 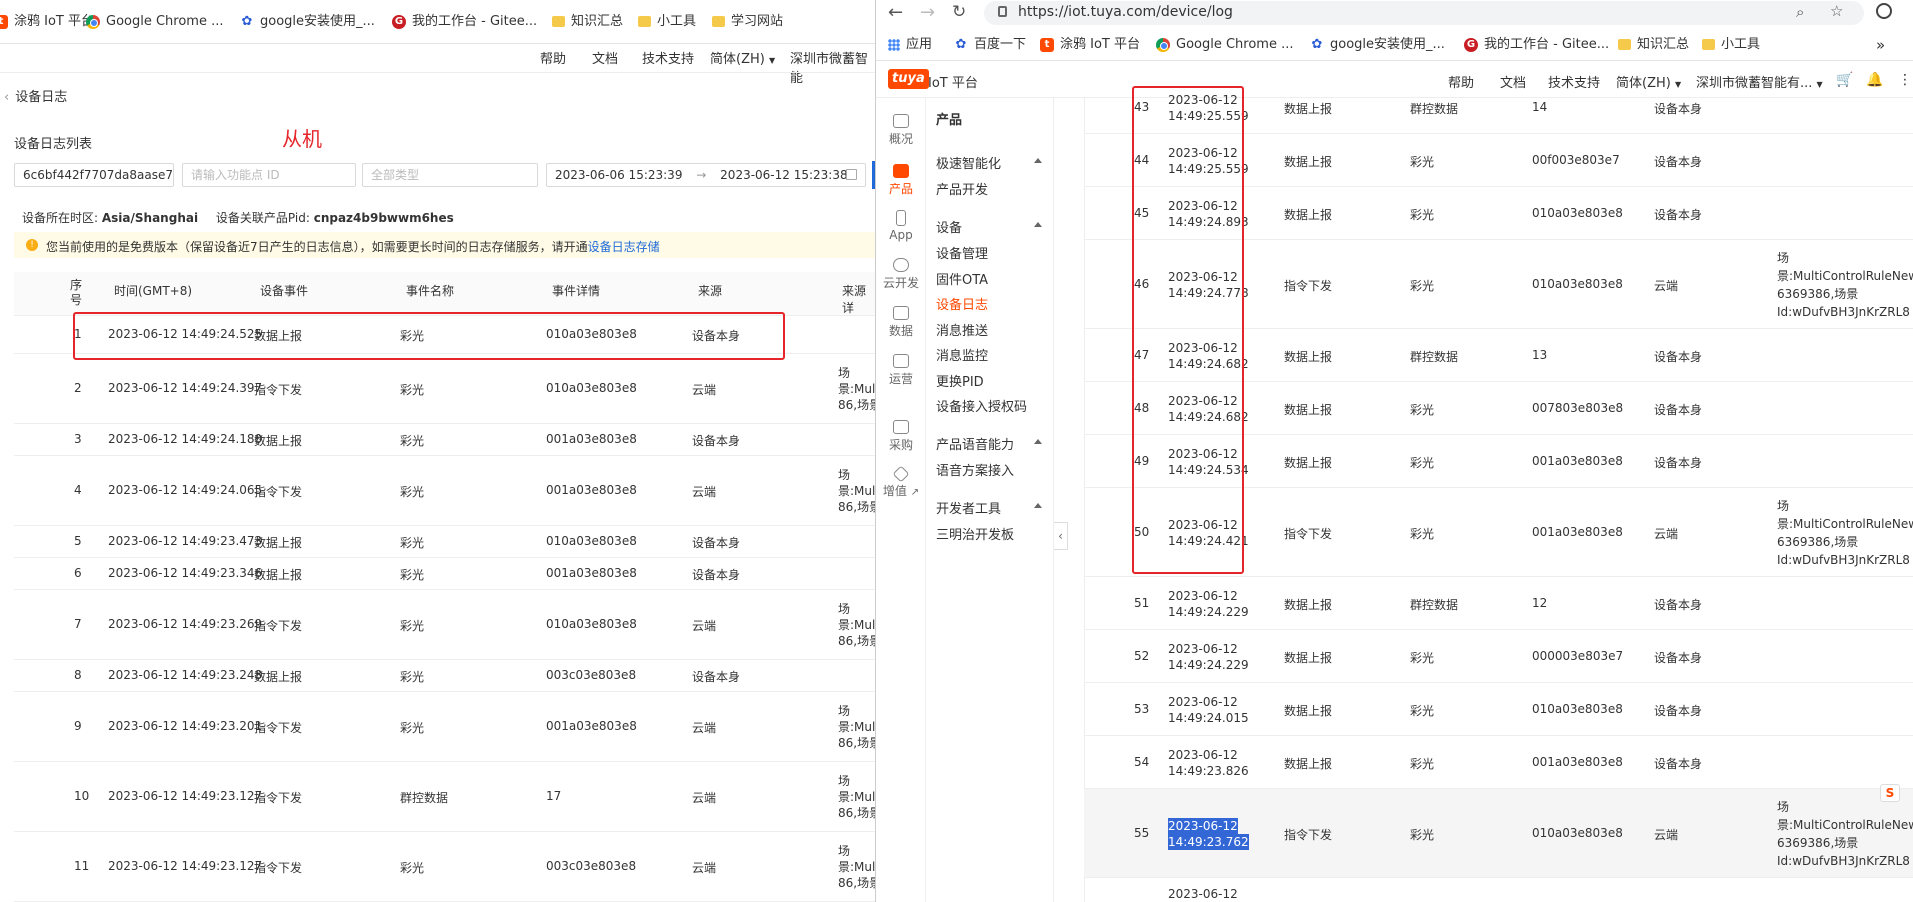 I want to click on star-icon: ☆, so click(x=1836, y=11).